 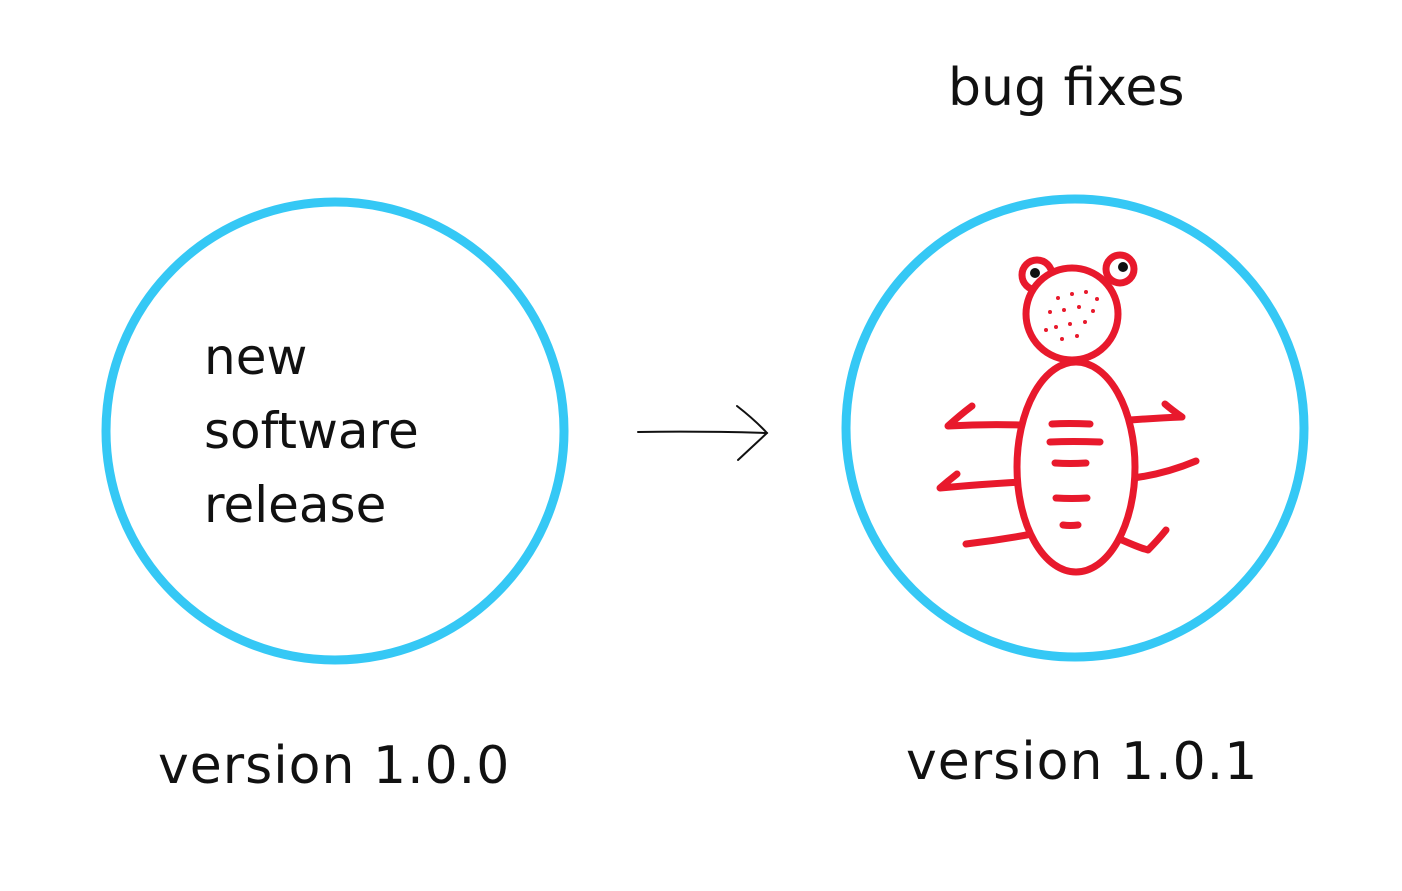 I want to click on version-right-caption: version 1.0.1, so click(x=1082, y=762).